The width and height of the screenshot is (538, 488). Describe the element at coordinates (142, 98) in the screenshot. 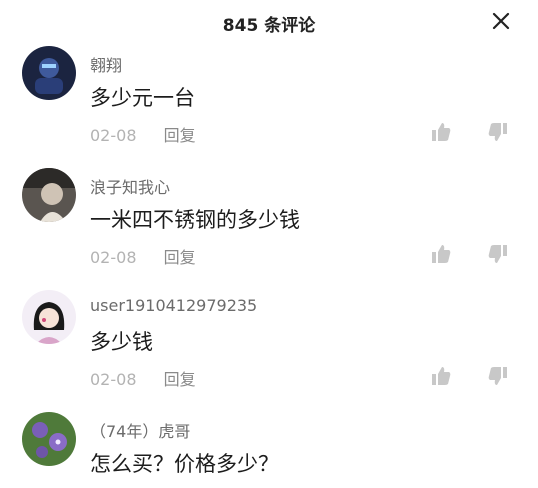

I see `comment-text: 多少元一台` at that location.